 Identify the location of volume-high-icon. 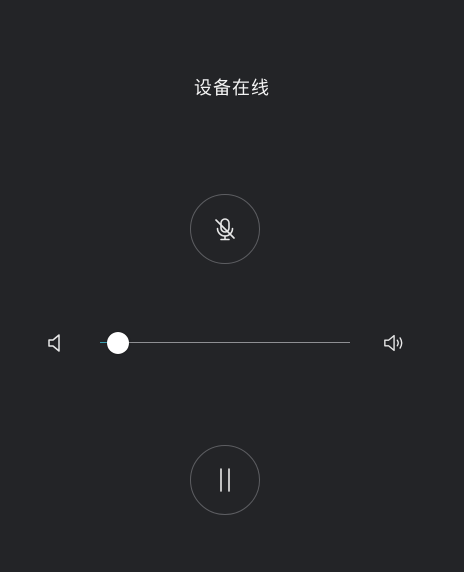
(395, 343).